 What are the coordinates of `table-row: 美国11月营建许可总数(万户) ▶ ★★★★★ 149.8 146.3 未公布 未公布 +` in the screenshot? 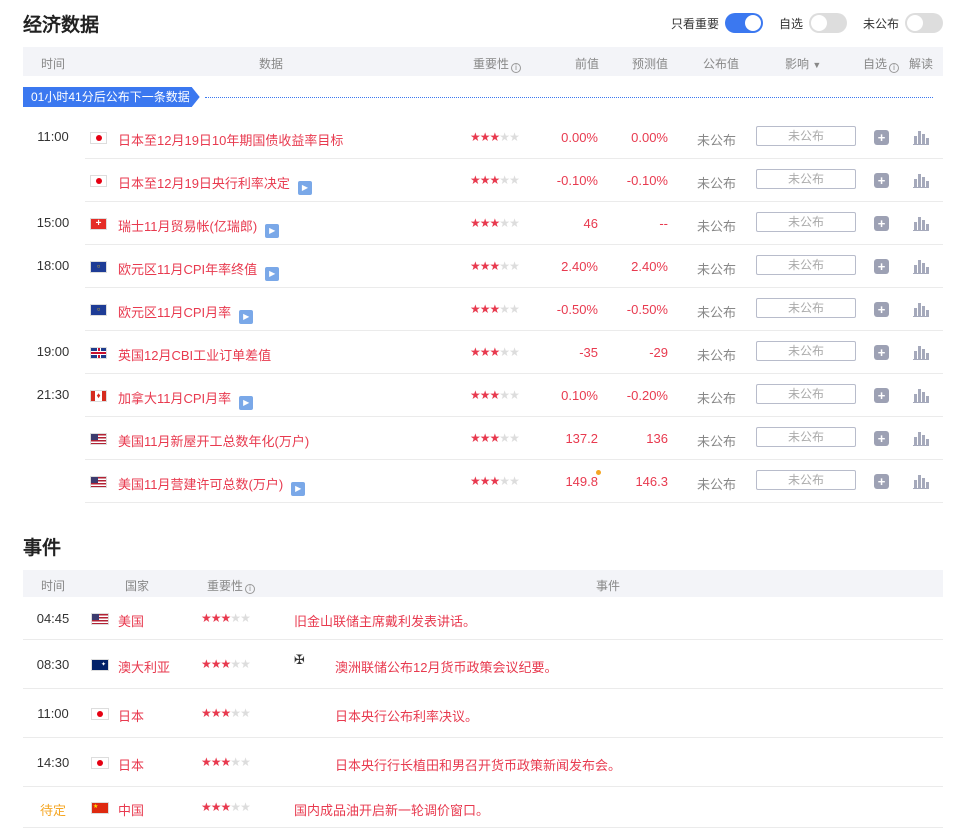 It's located at (514, 481).